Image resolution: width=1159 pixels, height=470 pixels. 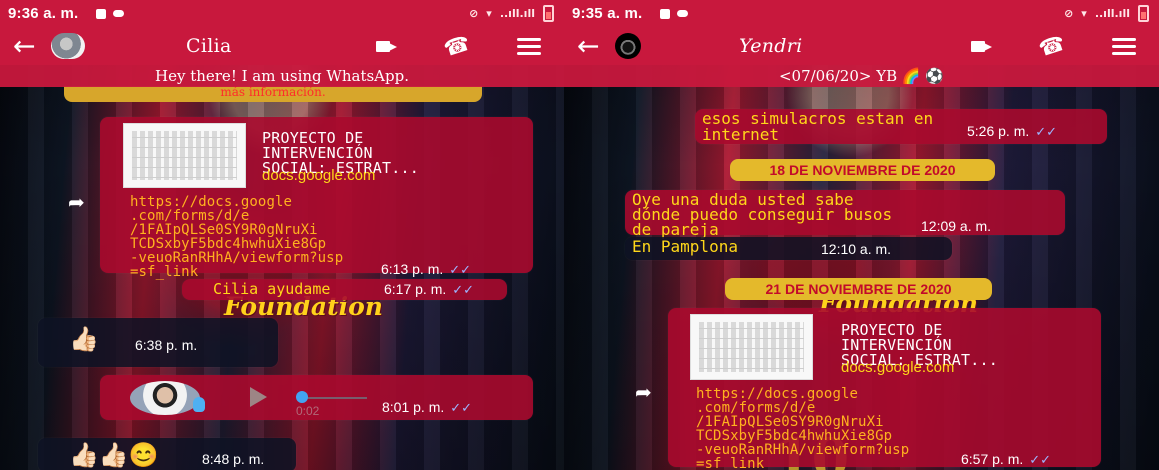 What do you see at coordinates (84, 339) in the screenshot?
I see `thumbs-up-emoji: 👍🏻` at bounding box center [84, 339].